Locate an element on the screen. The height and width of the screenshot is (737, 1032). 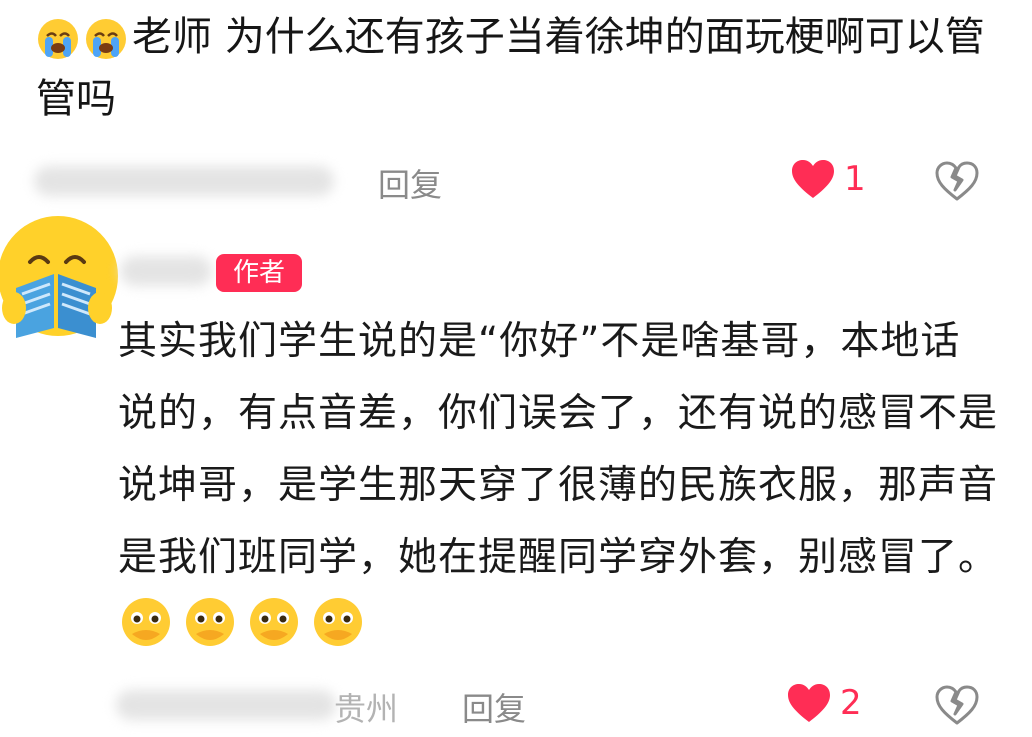
comment-2-reply-button: 回复 is located at coordinates (494, 707).